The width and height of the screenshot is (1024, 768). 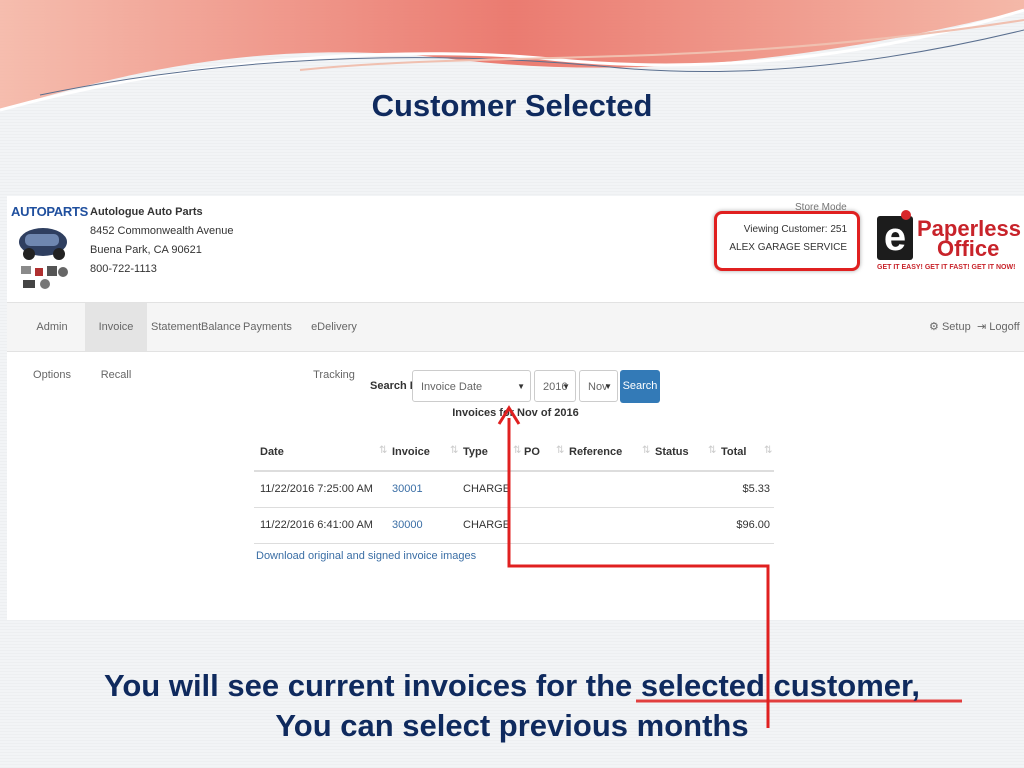 What do you see at coordinates (968, 248) in the screenshot?
I see `office-word: Office` at bounding box center [968, 248].